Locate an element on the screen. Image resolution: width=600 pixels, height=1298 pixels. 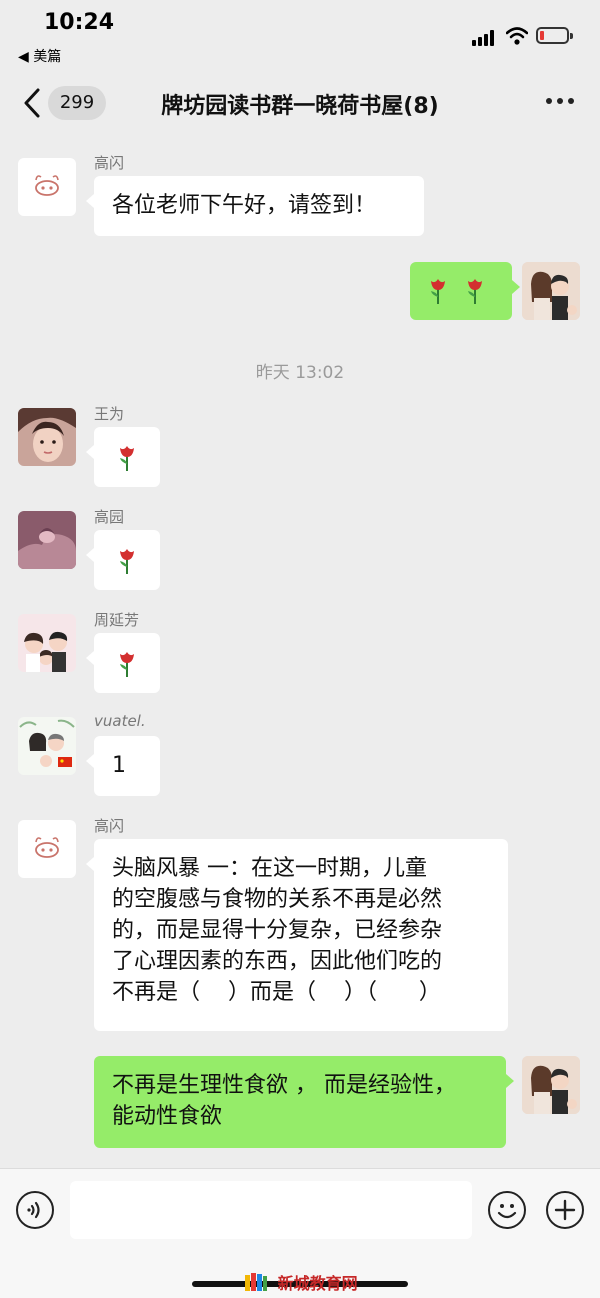
message-line: 了心理因素的东西，因此他们吃的 is located at coordinates (277, 961).